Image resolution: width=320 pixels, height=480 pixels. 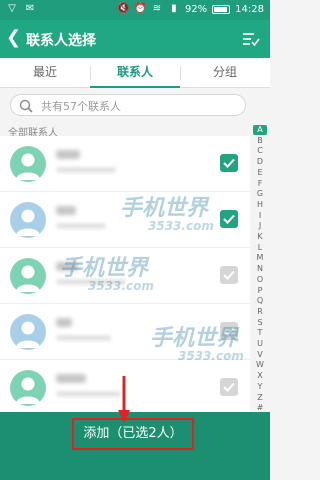 I want to click on index-letter: S, so click(x=260, y=323).